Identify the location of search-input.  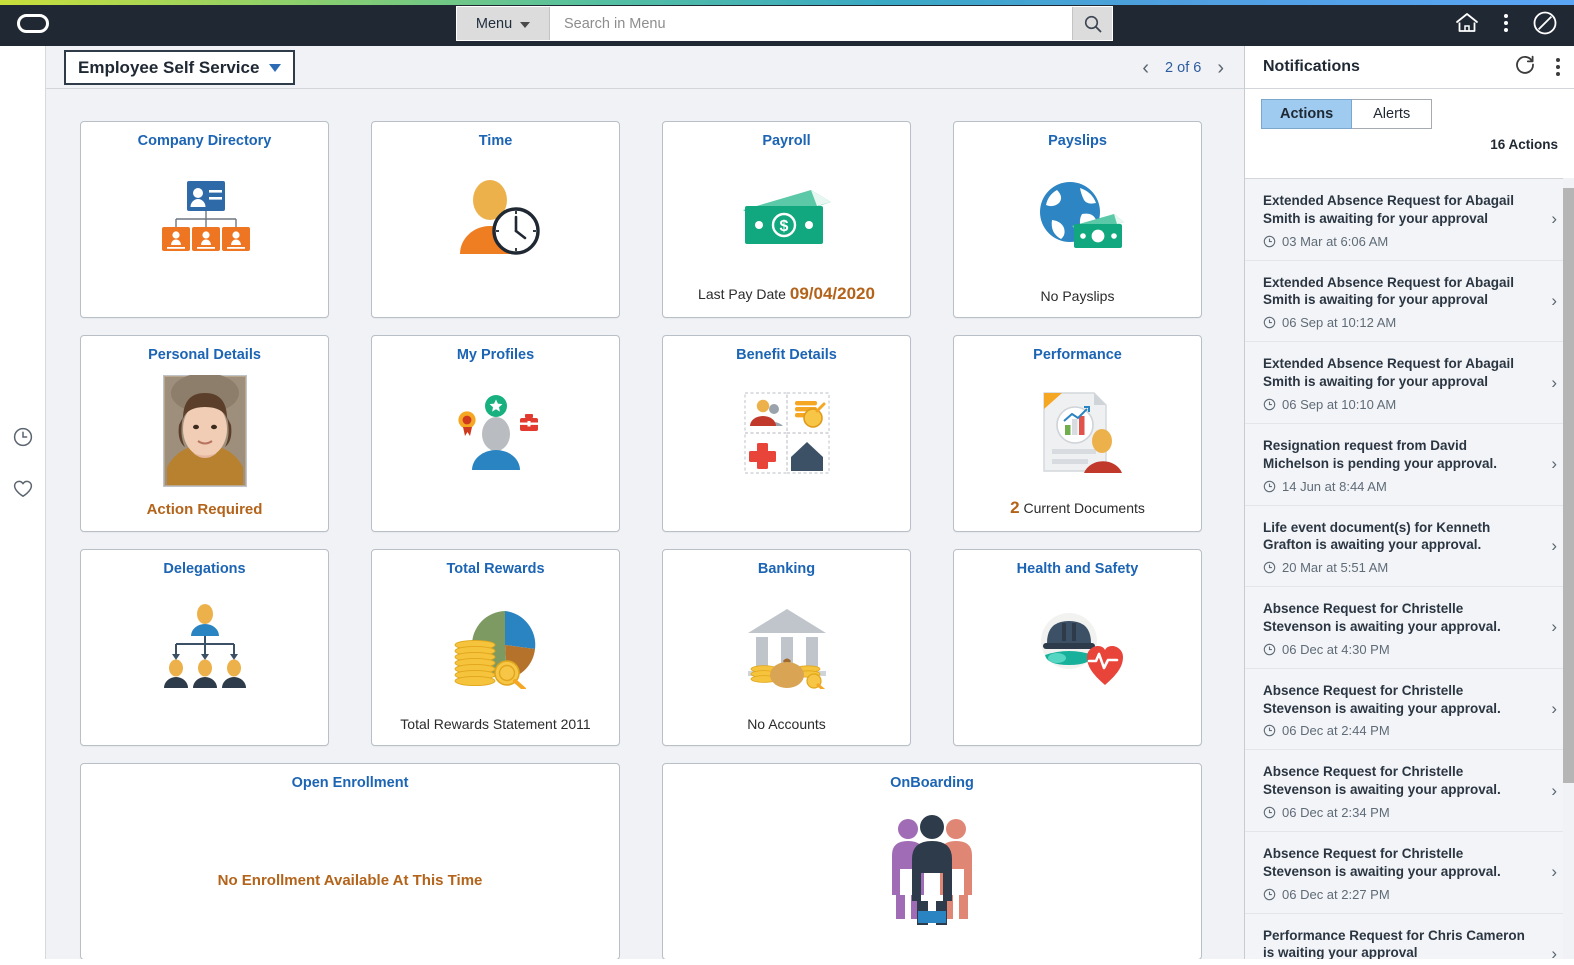
(811, 23).